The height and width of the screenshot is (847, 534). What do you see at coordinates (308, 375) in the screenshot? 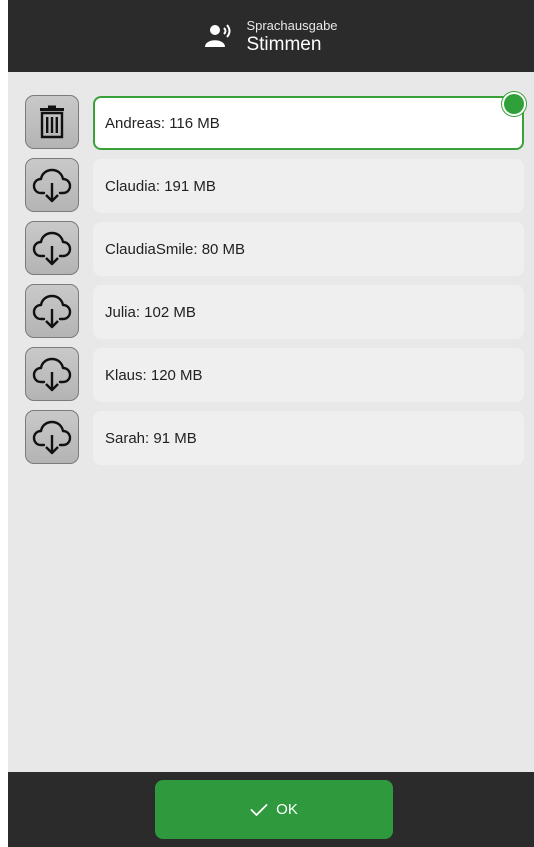
I see `voice-option-klaus: Klaus: 120 MB` at bounding box center [308, 375].